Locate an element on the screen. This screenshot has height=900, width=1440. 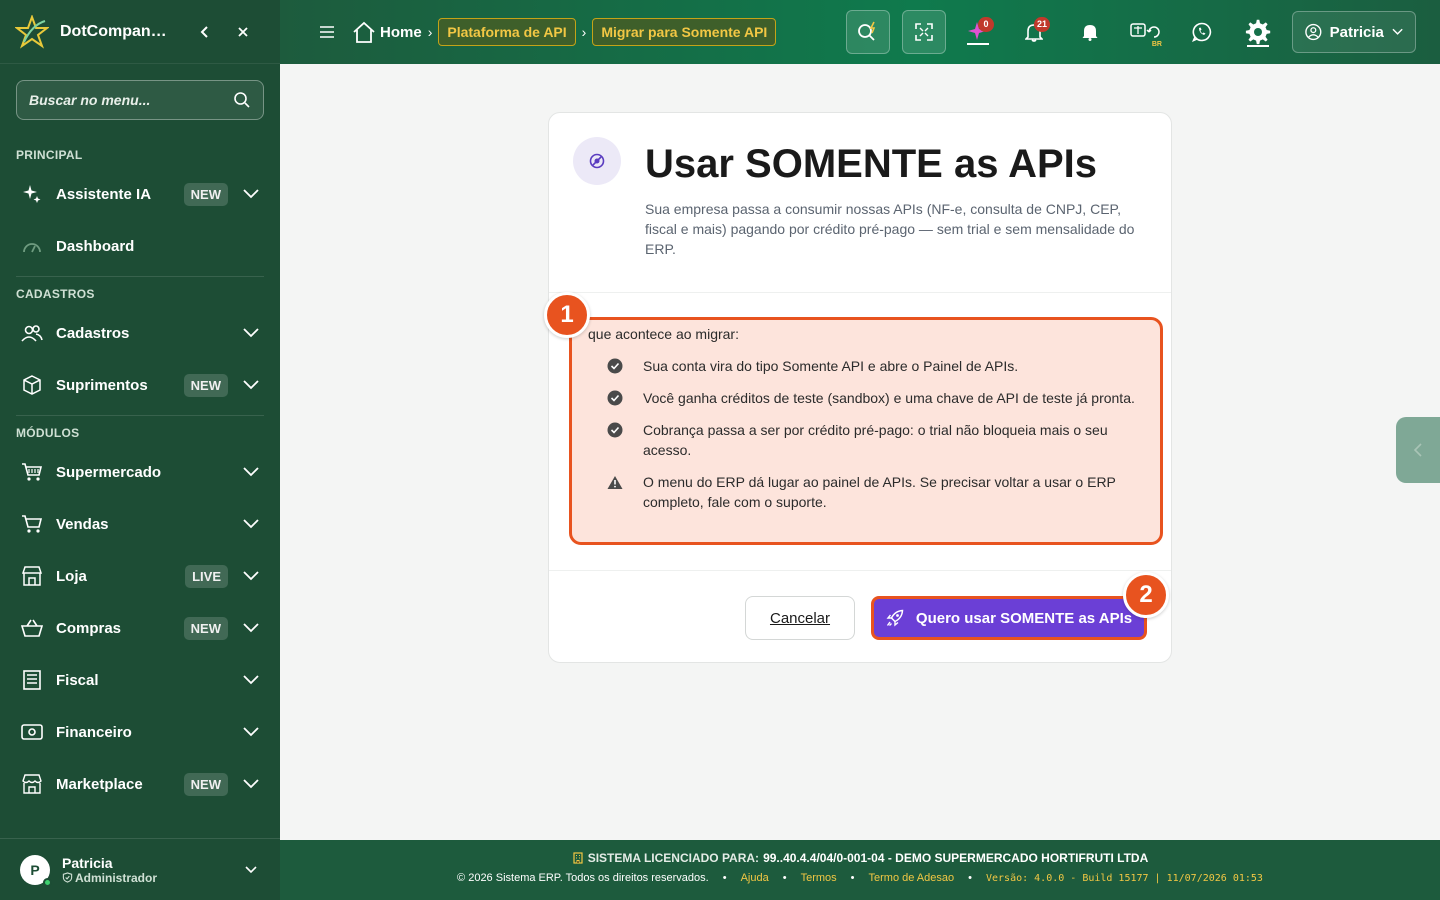
whatsapp-button is located at coordinates (1202, 32).